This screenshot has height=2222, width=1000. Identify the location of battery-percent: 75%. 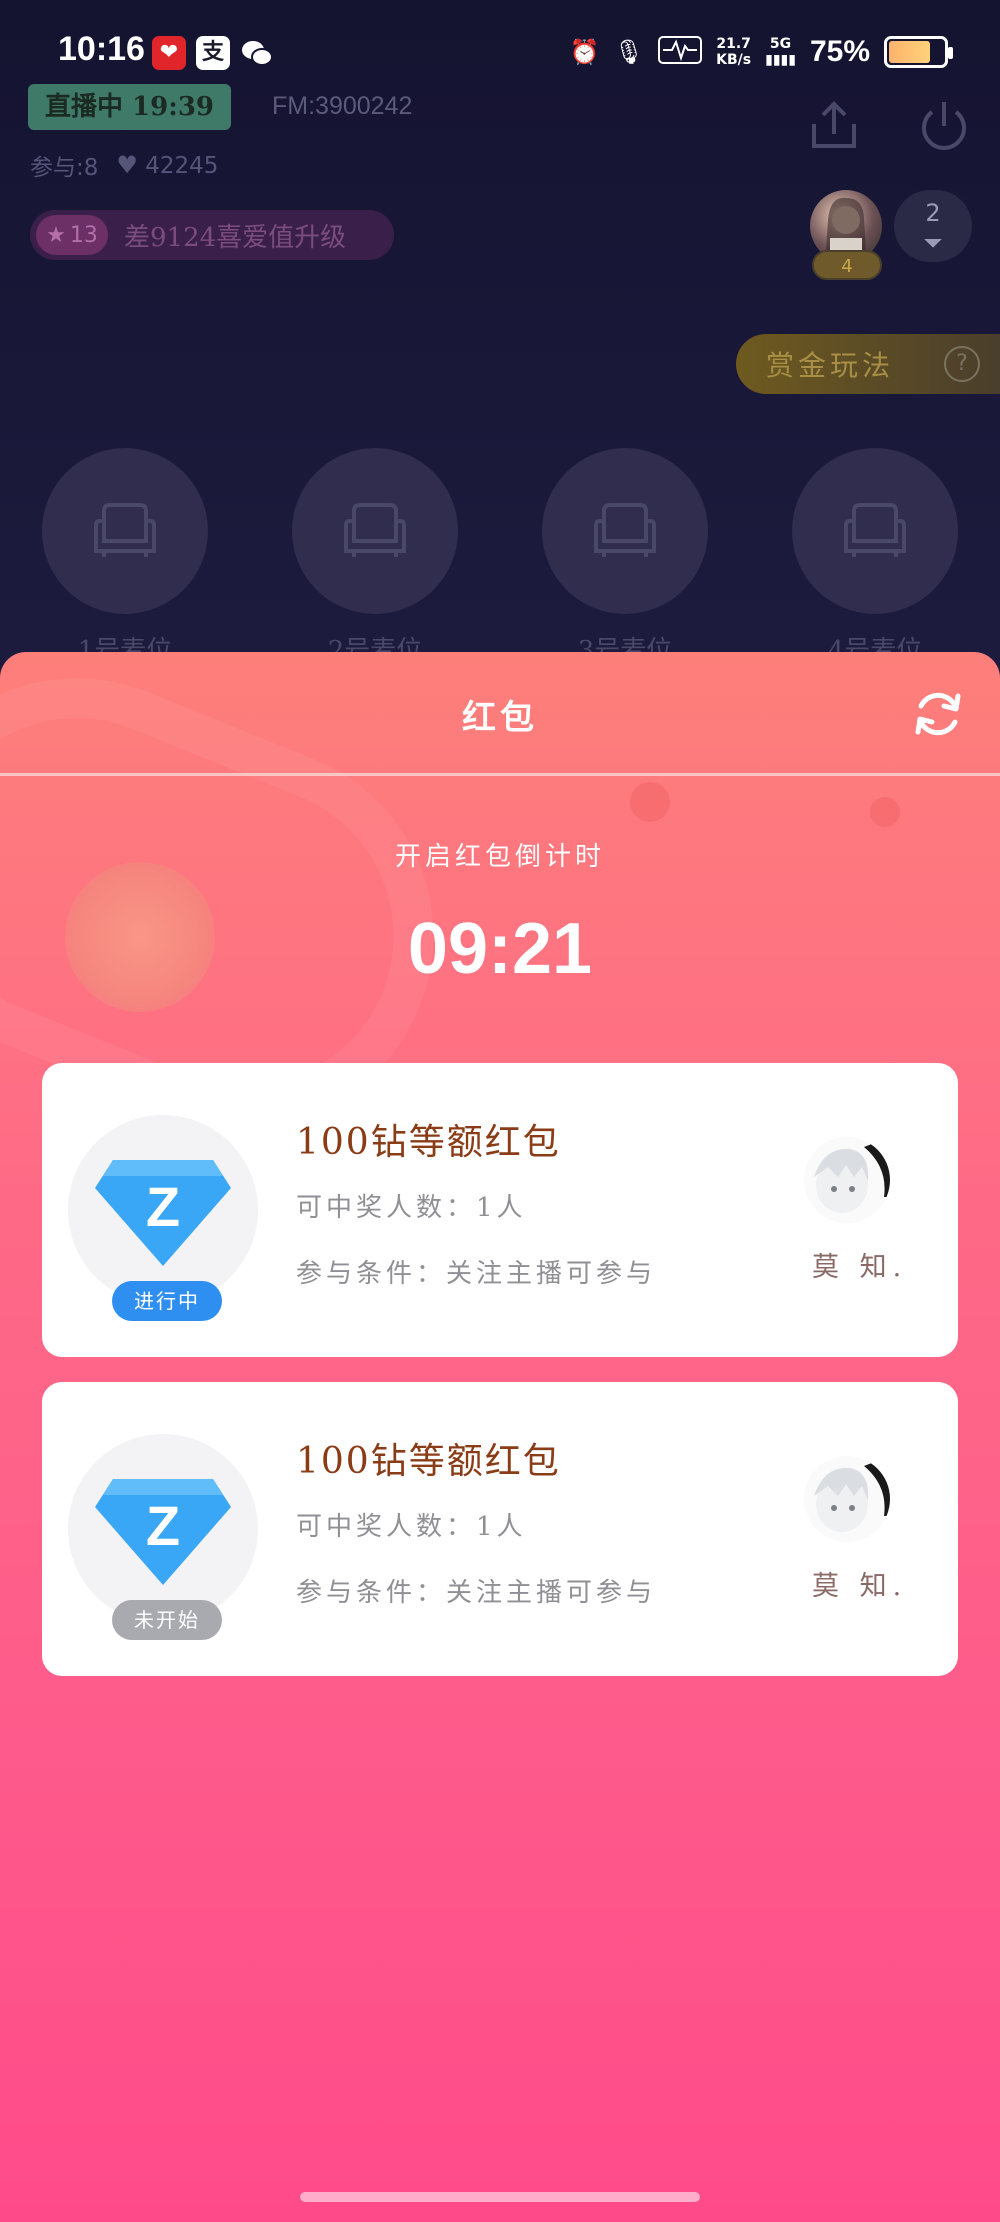
(839, 51).